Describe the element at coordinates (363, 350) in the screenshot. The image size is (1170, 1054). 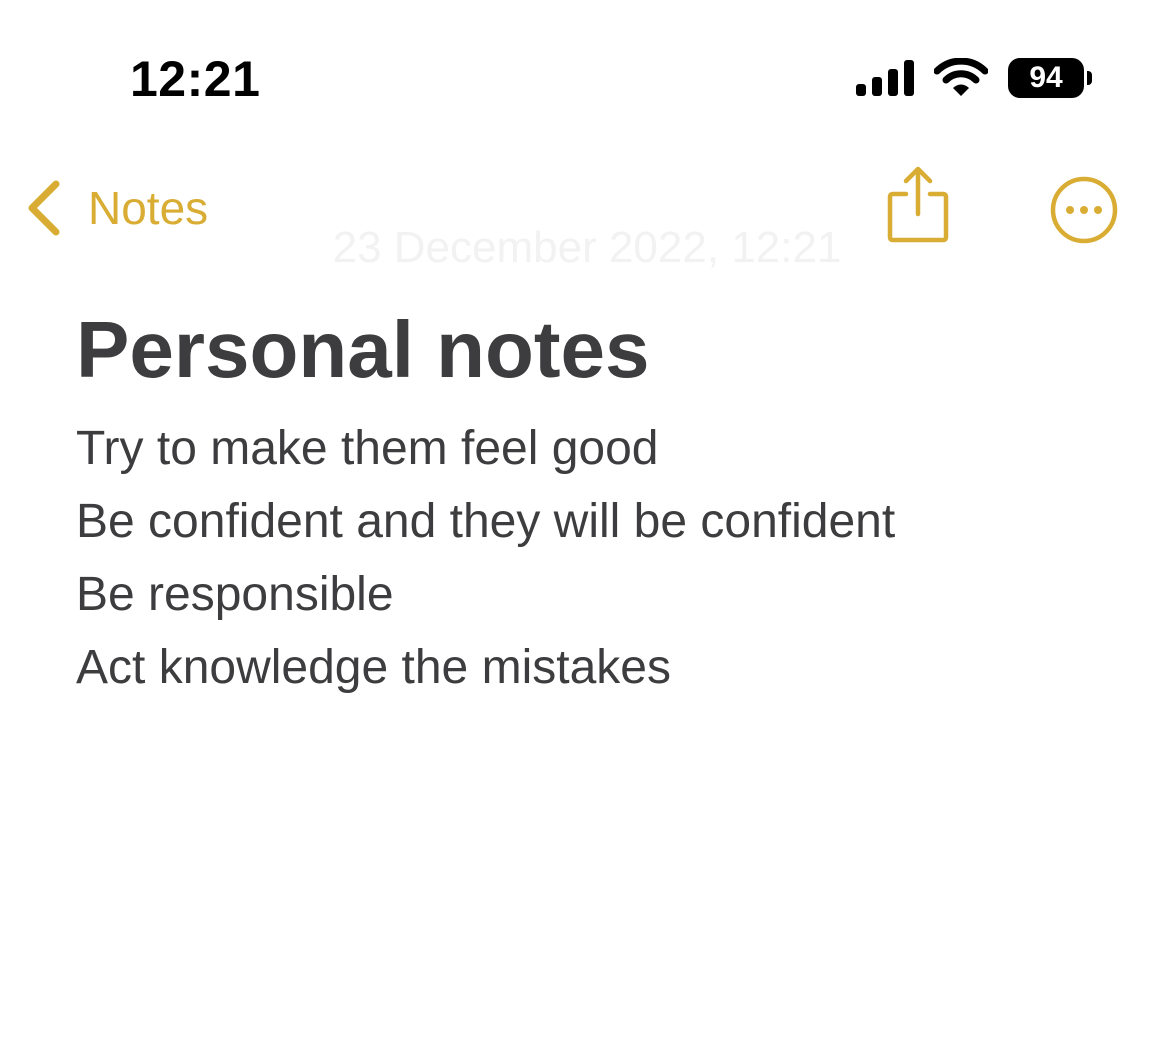
I see `note-title: Personal notes` at that location.